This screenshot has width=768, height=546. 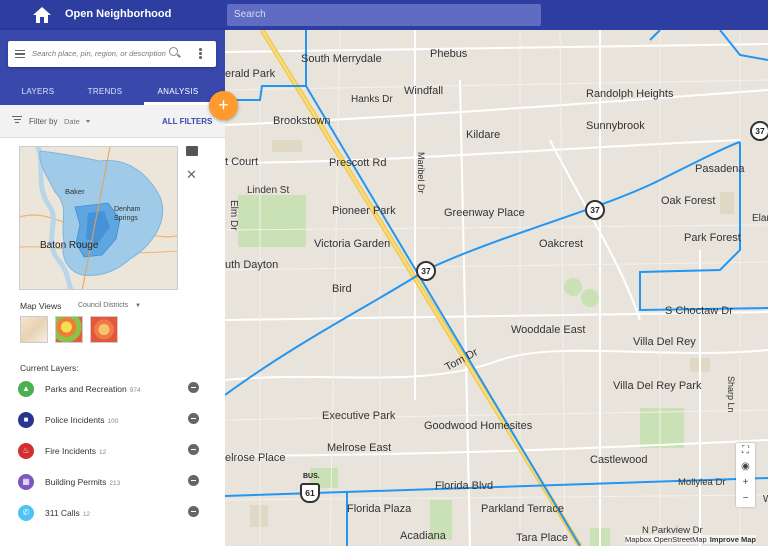 I want to click on map-label: Greenway Place, so click(x=484, y=213).